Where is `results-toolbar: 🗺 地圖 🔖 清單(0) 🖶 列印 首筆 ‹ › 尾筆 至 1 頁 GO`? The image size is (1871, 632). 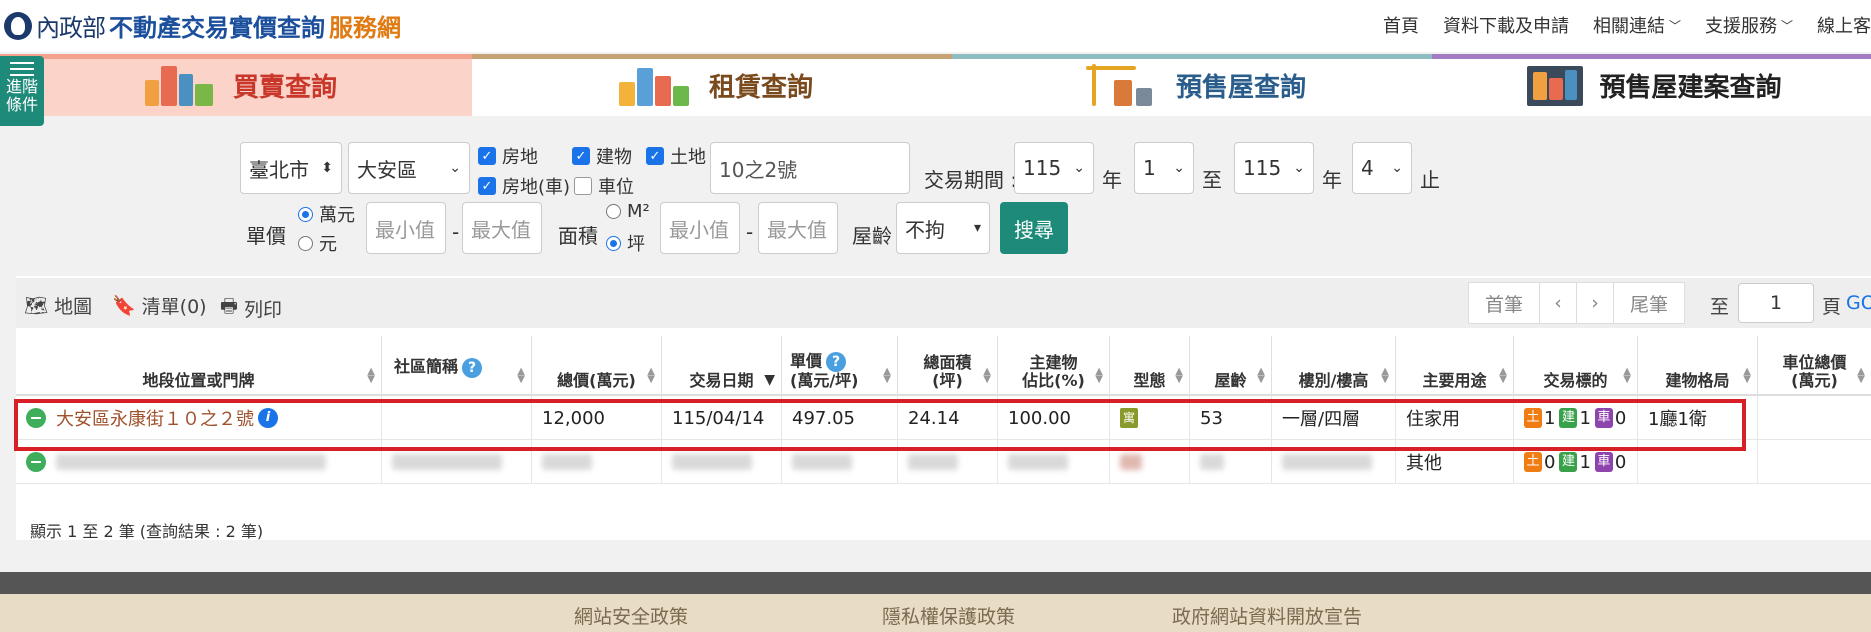
results-toolbar: 🗺 地圖 🔖 清單(0) 🖶 列印 首筆 ‹ › 尾筆 至 1 頁 GO is located at coordinates (943, 303).